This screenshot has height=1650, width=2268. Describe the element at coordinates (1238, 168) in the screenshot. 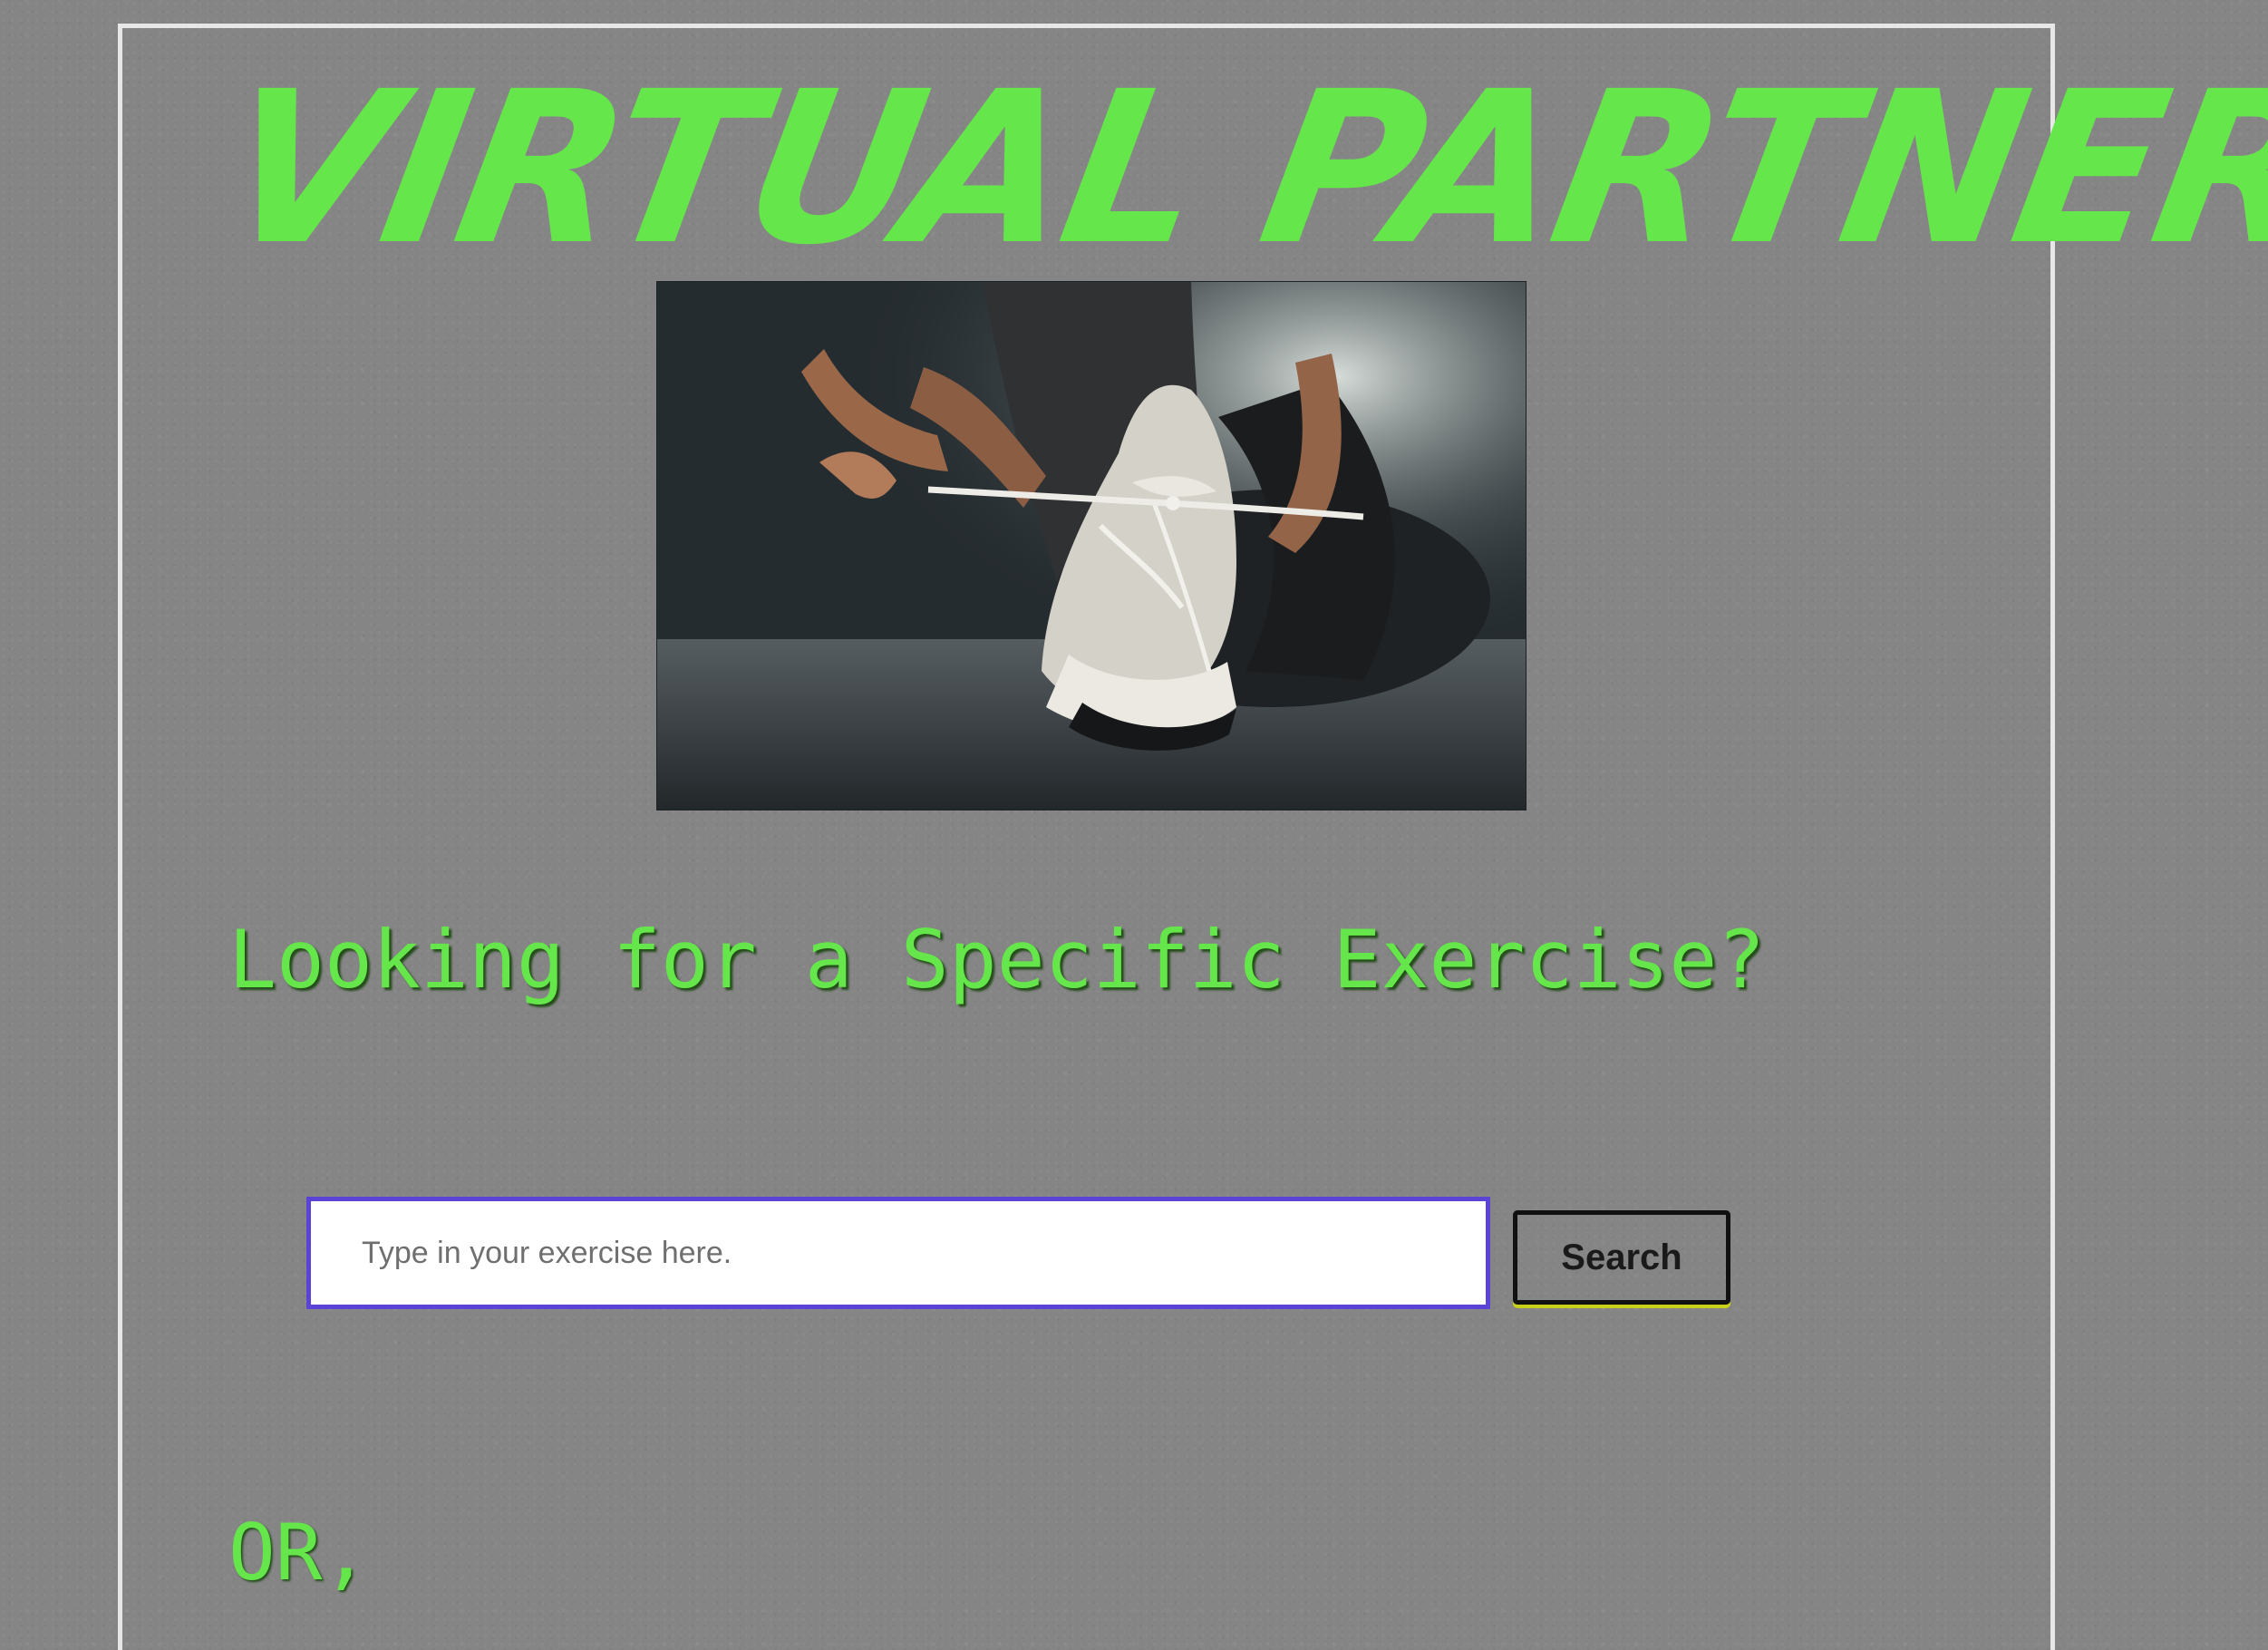

I see `site-title: Virtual Partner` at that location.